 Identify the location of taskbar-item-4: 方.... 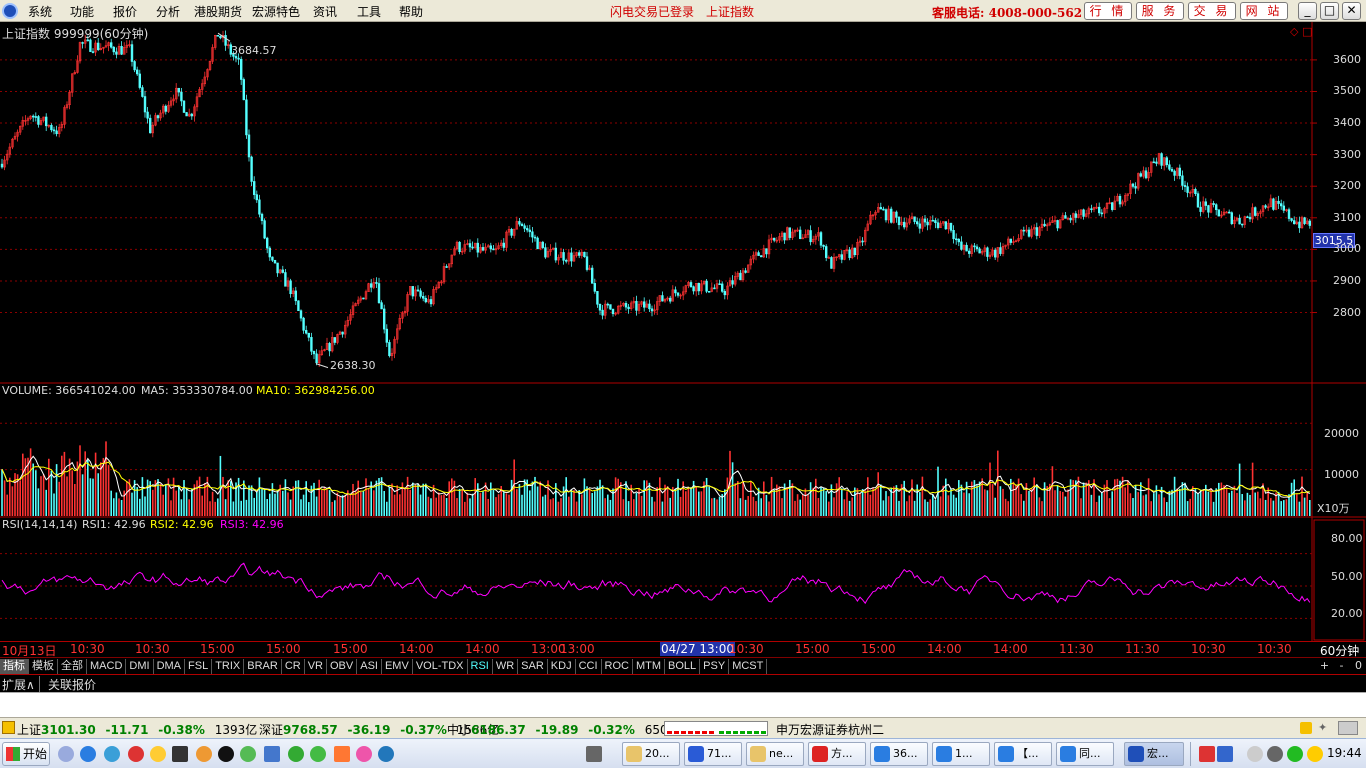
(837, 754).